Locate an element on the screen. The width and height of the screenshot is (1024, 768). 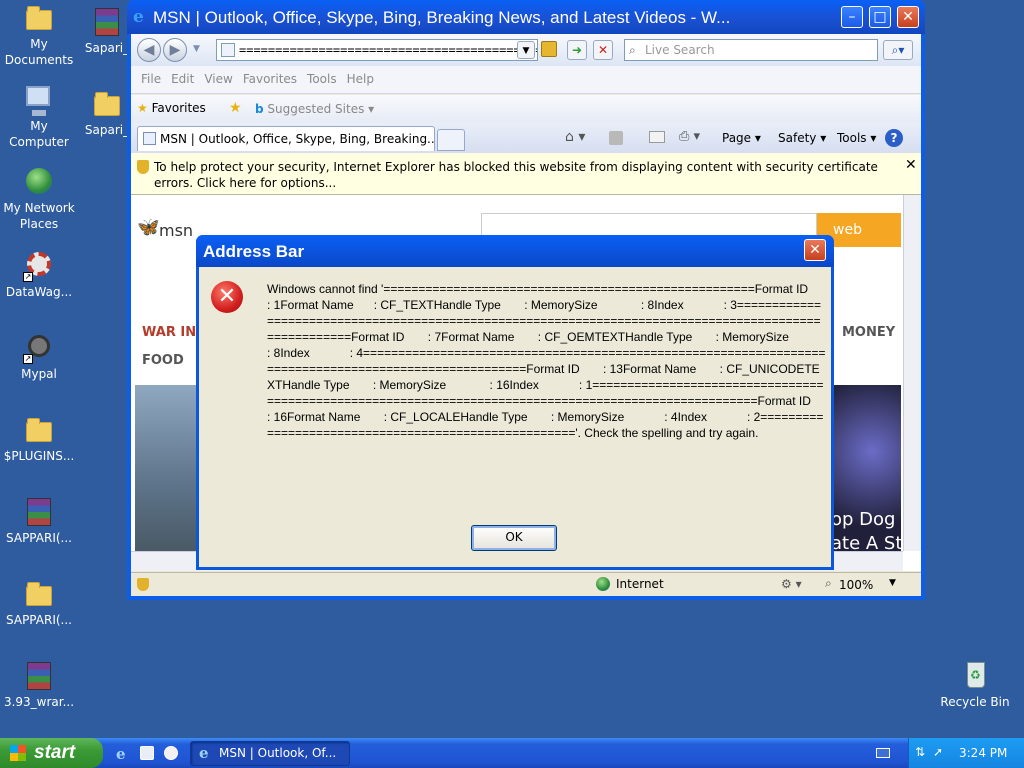
desktop-icon-my-network-places: My Network Places is located at coordinates (39, 199).